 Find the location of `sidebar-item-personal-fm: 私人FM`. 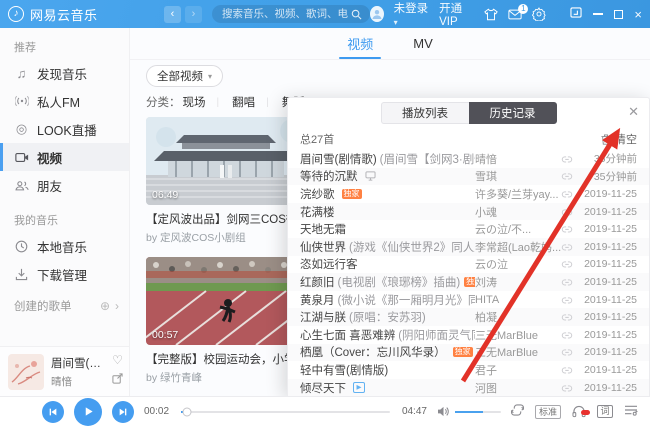

sidebar-item-personal-fm: 私人FM is located at coordinates (64, 101).